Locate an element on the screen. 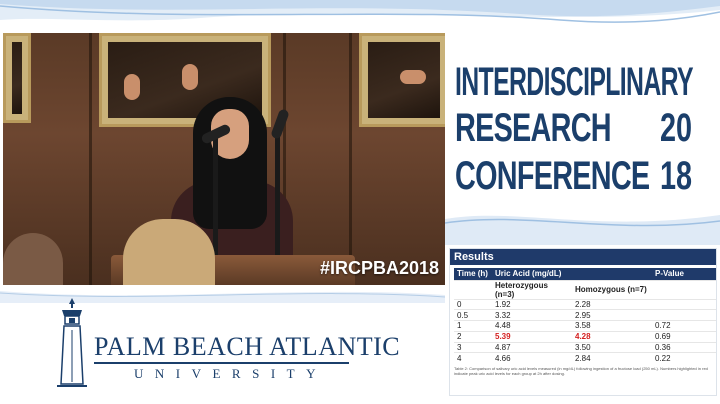 This screenshot has width=720, height=404. homozygous-cell: 3.58 is located at coordinates (612, 326).